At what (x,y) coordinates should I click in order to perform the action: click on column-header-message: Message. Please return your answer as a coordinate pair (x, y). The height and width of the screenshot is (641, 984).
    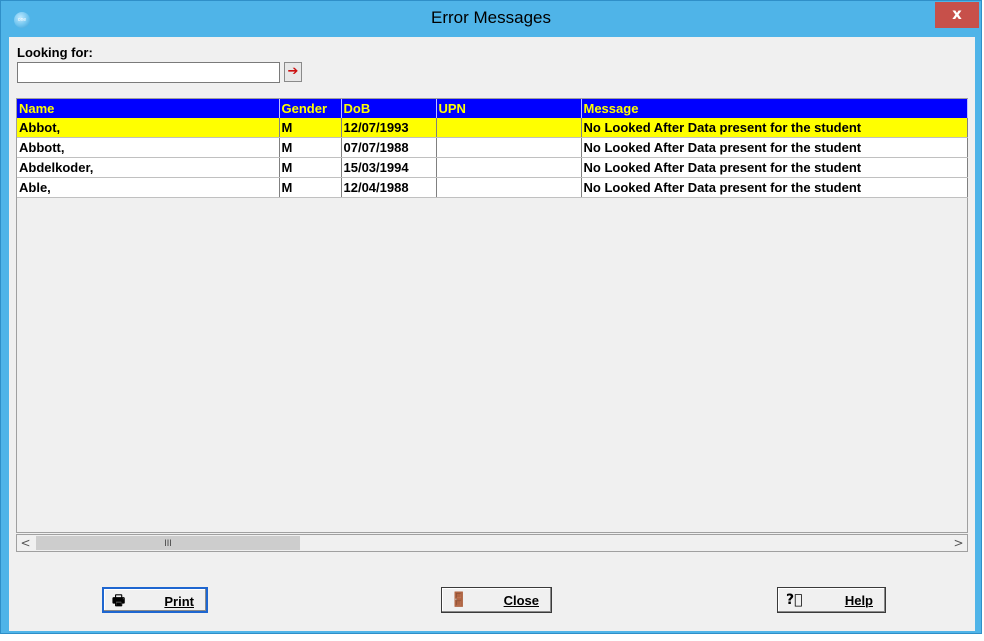
    Looking at the image, I should click on (774, 108).